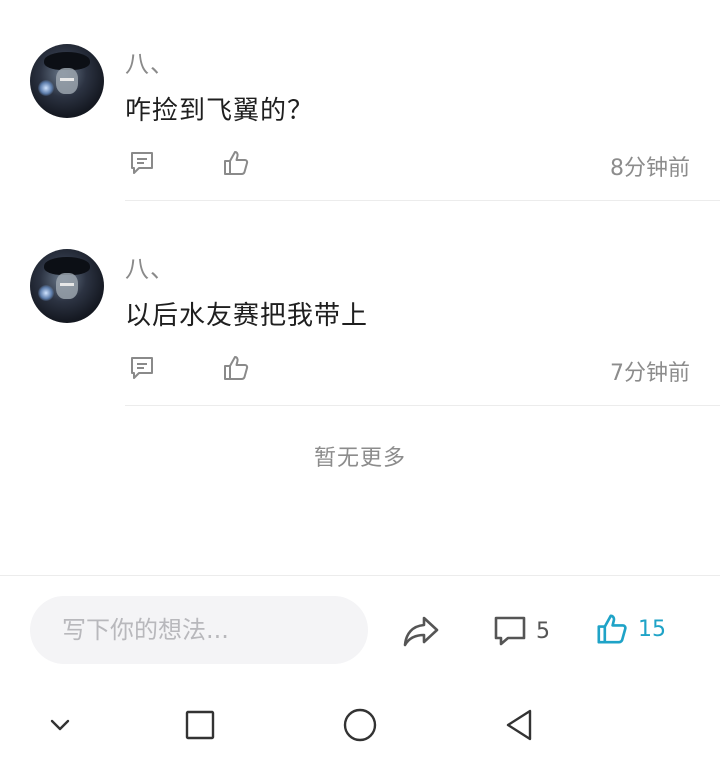  I want to click on comment-text: 以后水友赛把我带上, so click(247, 316).